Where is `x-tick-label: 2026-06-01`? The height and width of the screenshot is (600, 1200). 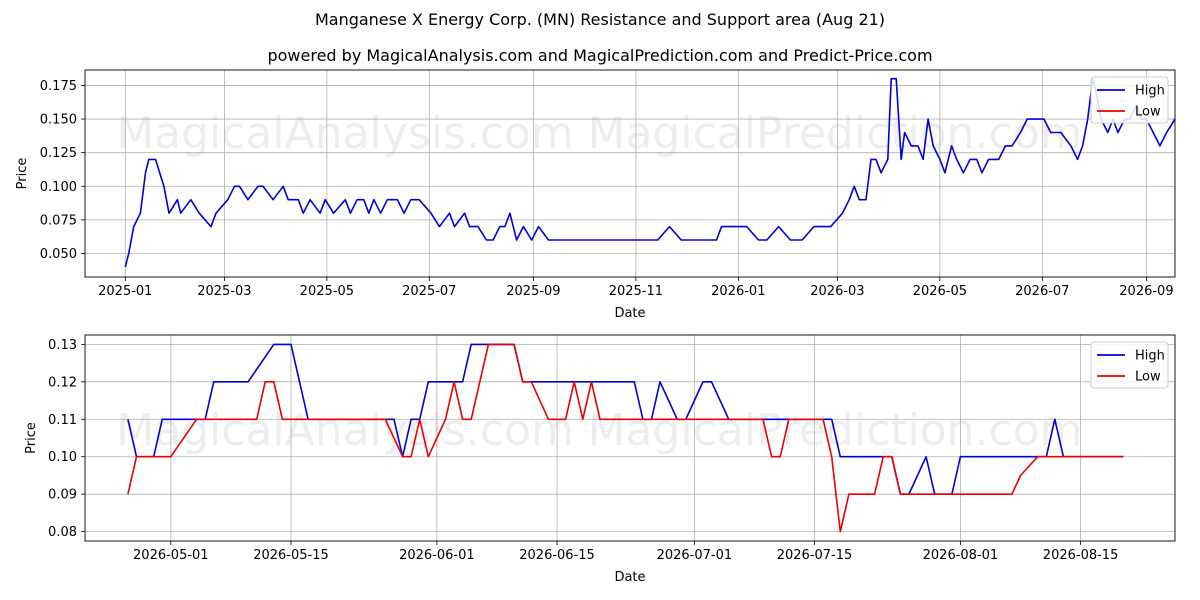
x-tick-label: 2026-06-01 is located at coordinates (437, 555).